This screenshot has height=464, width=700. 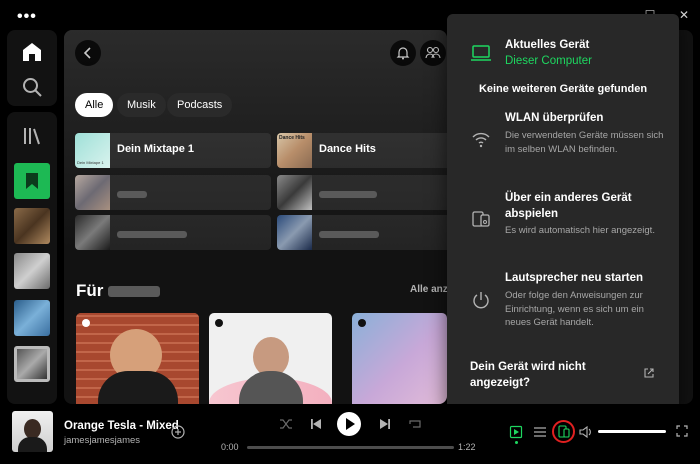 What do you see at coordinates (32, 68) in the screenshot?
I see `sidebar-nav` at bounding box center [32, 68].